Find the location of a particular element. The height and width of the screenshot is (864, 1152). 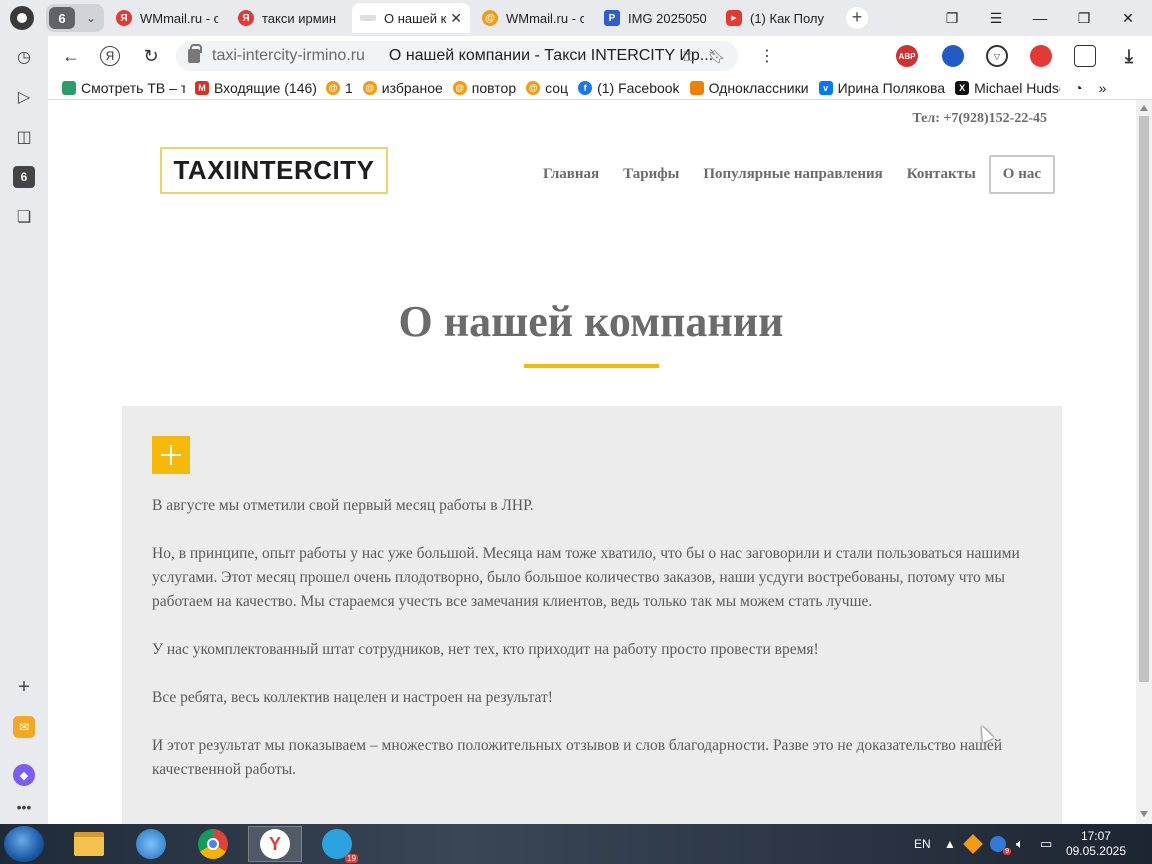

clock-icon: ◔ is located at coordinates (1078, 88).